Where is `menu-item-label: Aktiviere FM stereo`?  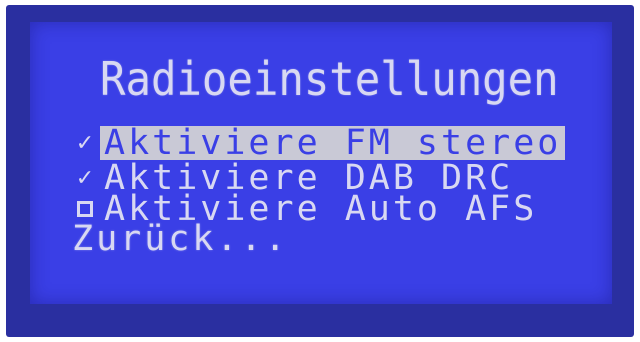
menu-item-label: Aktiviere FM stereo is located at coordinates (333, 143).